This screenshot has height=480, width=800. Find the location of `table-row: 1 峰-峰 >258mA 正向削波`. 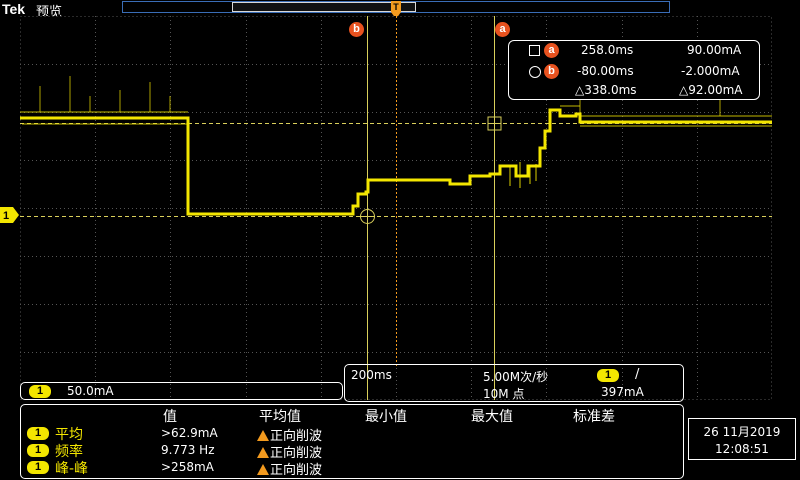

table-row: 1 峰-峰 >258mA 正向削波 is located at coordinates (351, 468).